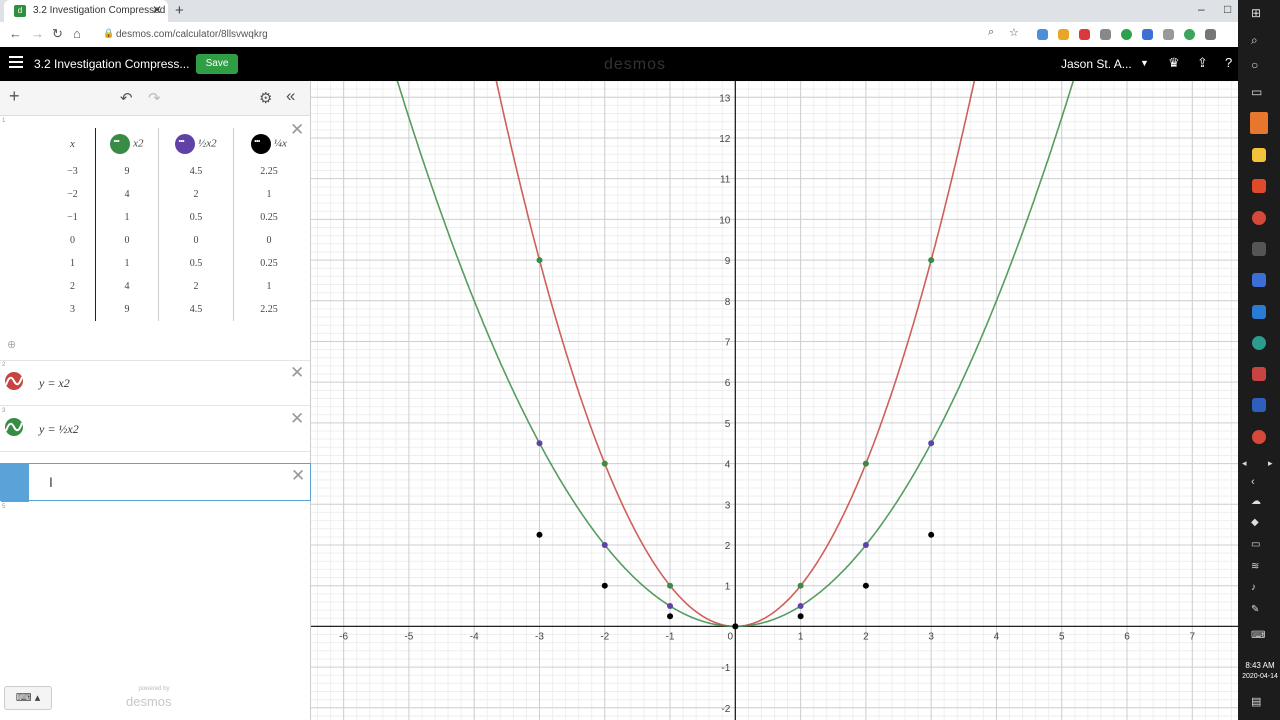 Image resolution: width=1280 pixels, height=720 pixels. Describe the element at coordinates (154, 98) in the screenshot. I see `redo-icon: ↷` at that location.